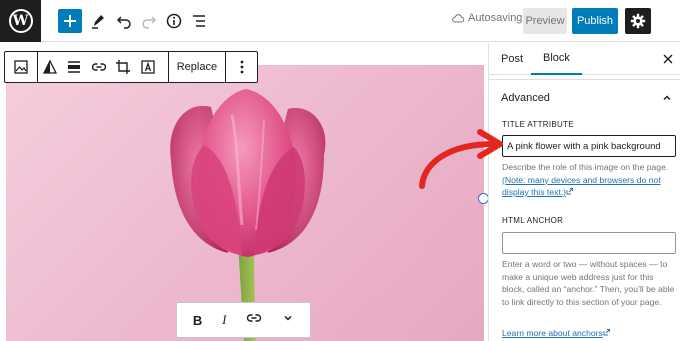  I want to click on list-view-icon, so click(199, 21).